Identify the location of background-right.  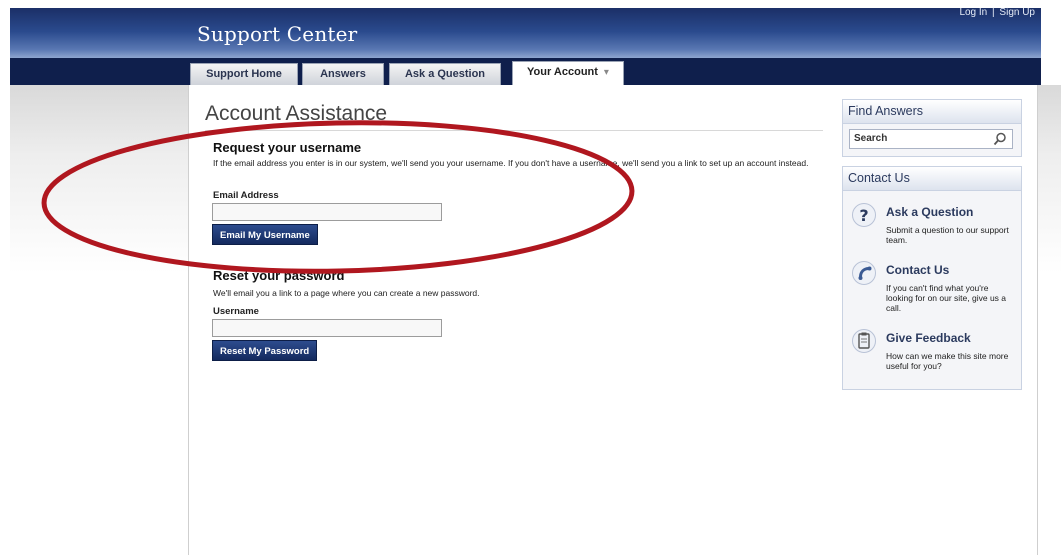
(1048, 320).